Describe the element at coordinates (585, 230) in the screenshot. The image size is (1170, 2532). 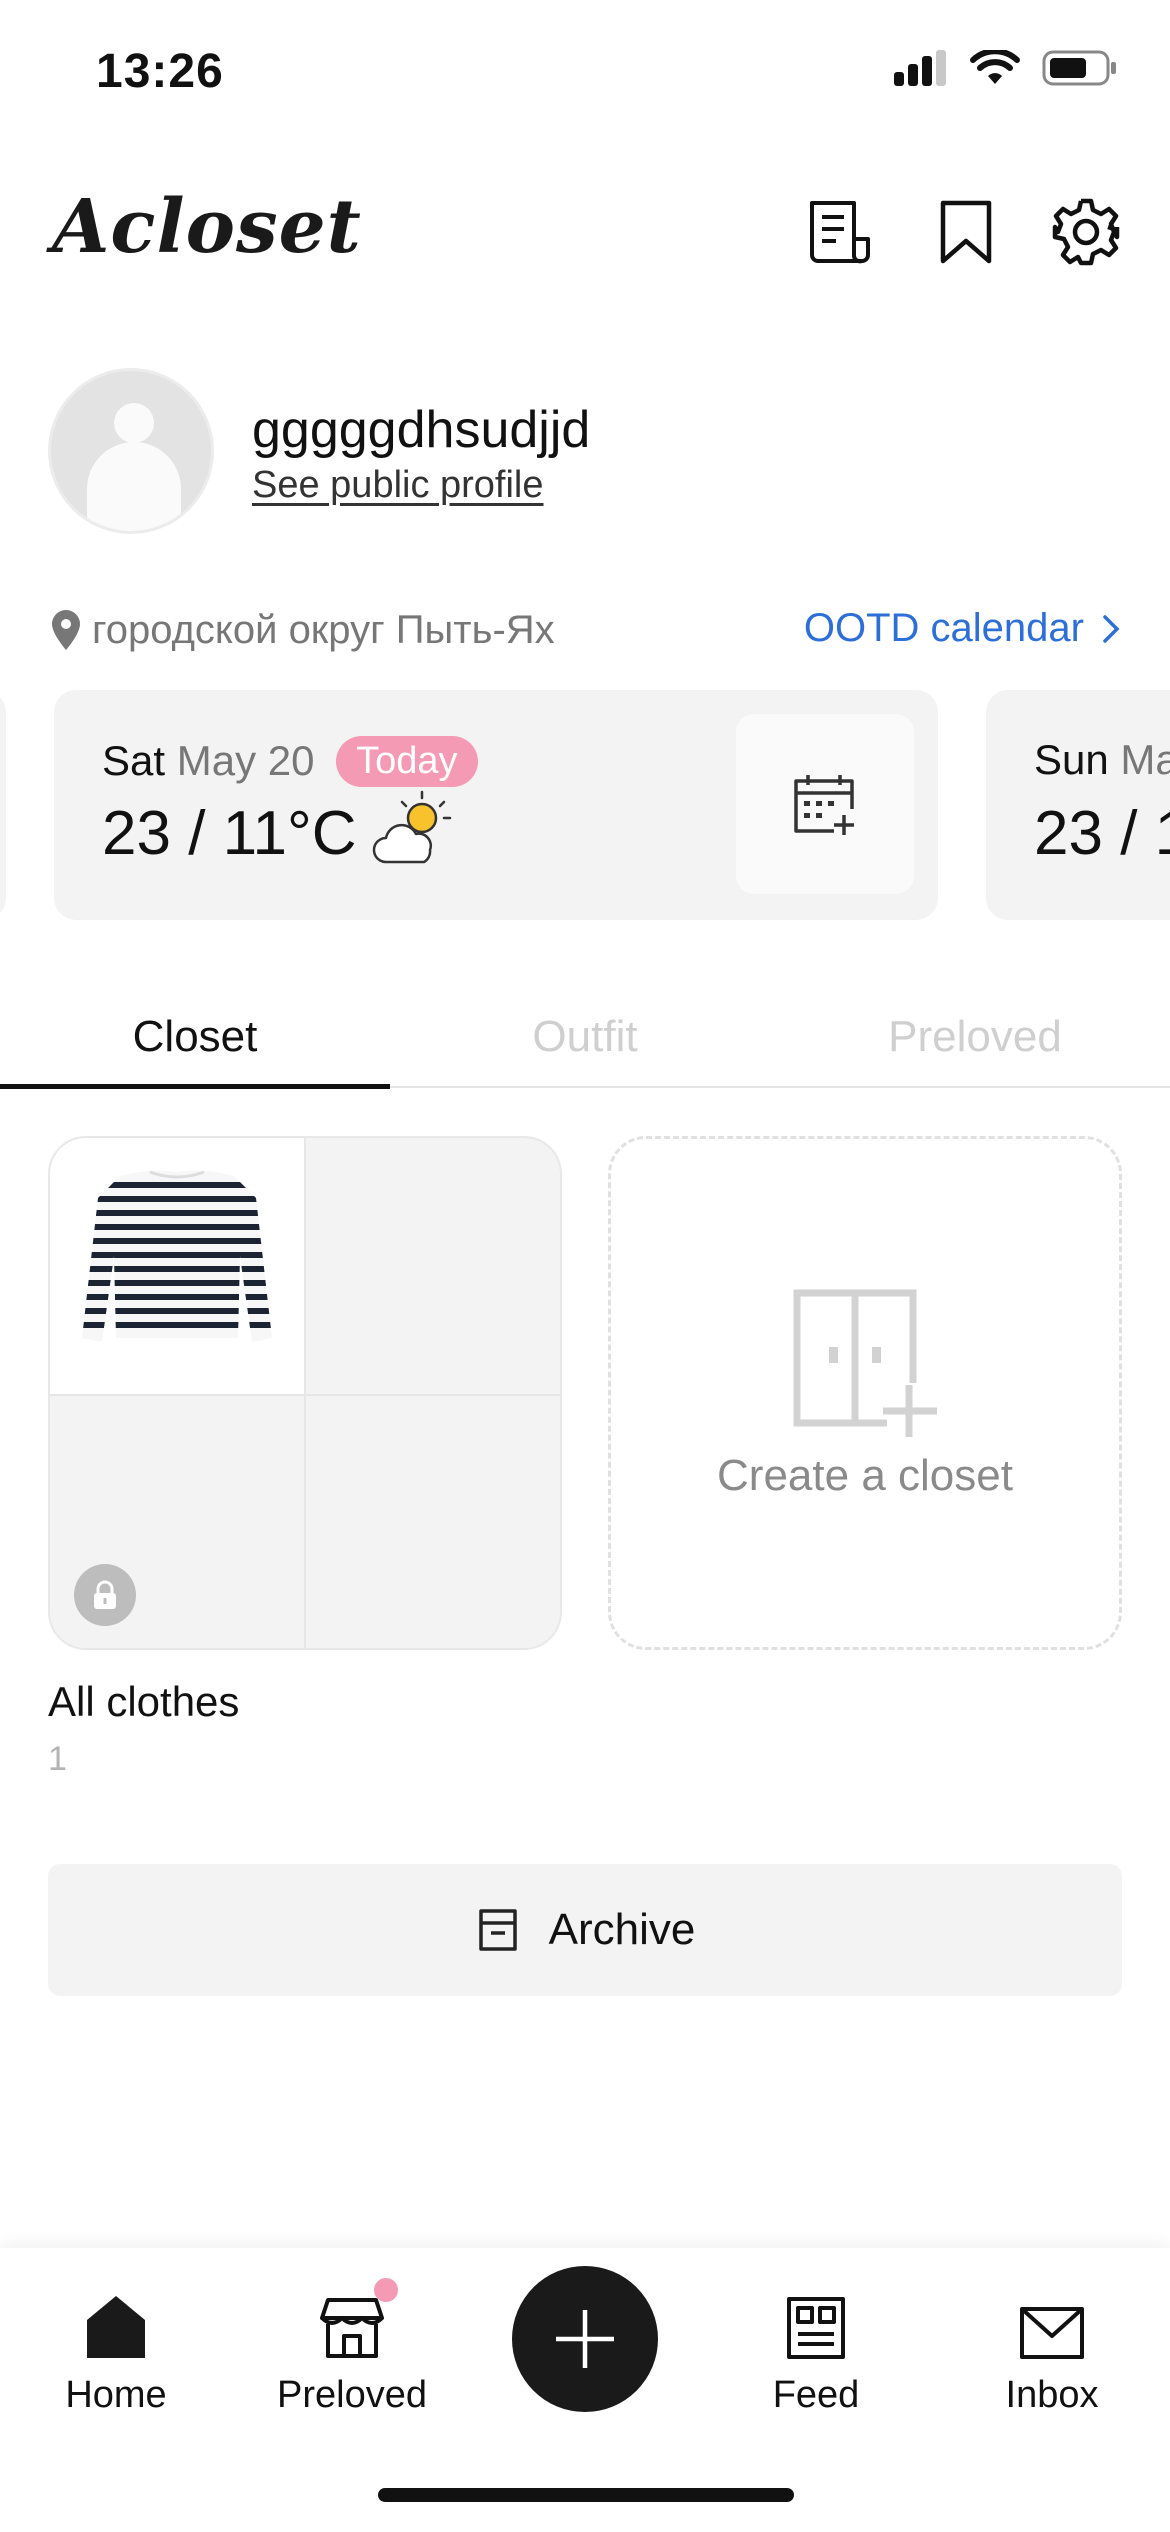
I see `app-header: Acloset` at that location.